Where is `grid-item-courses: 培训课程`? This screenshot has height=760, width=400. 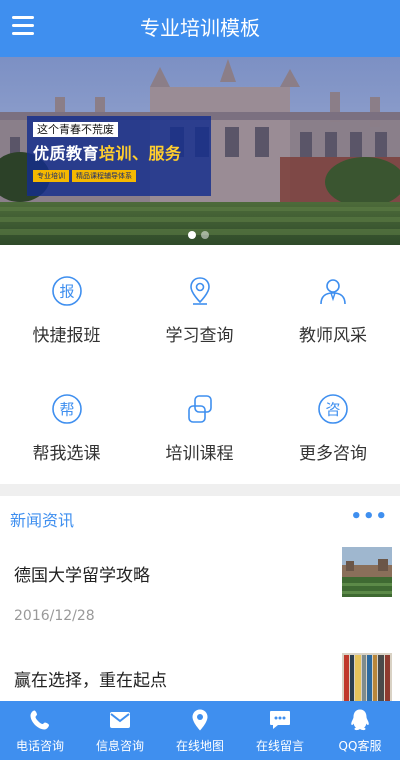
grid-item-courses: 培训课程 is located at coordinates (199, 418).